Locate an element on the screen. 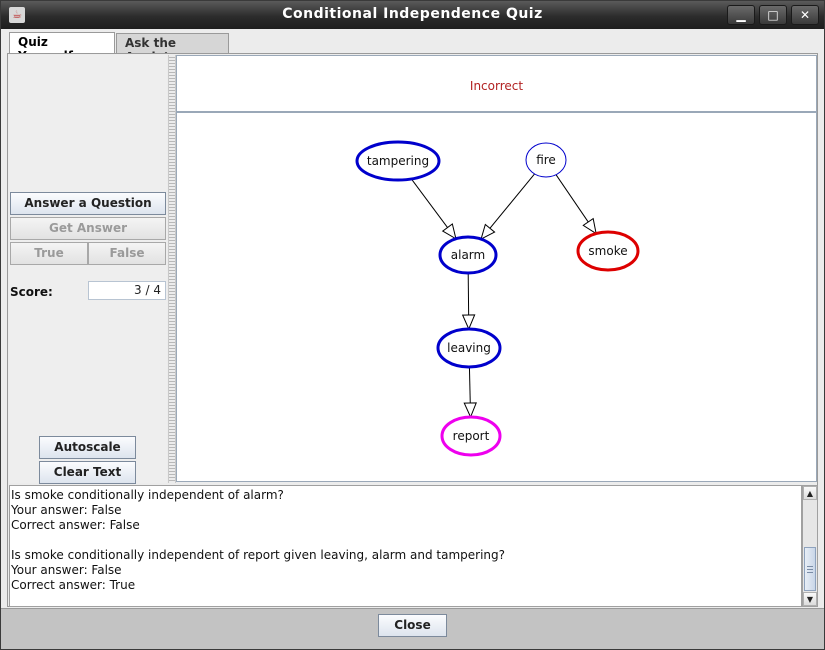  split-pane-divider is located at coordinates (172, 269).